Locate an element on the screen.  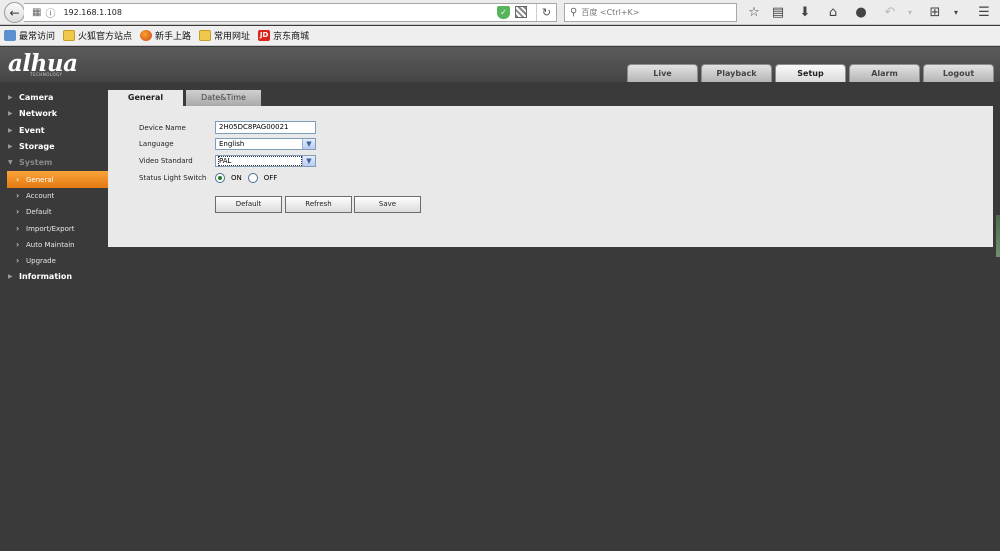
tab-playback: Playback is located at coordinates (736, 73).